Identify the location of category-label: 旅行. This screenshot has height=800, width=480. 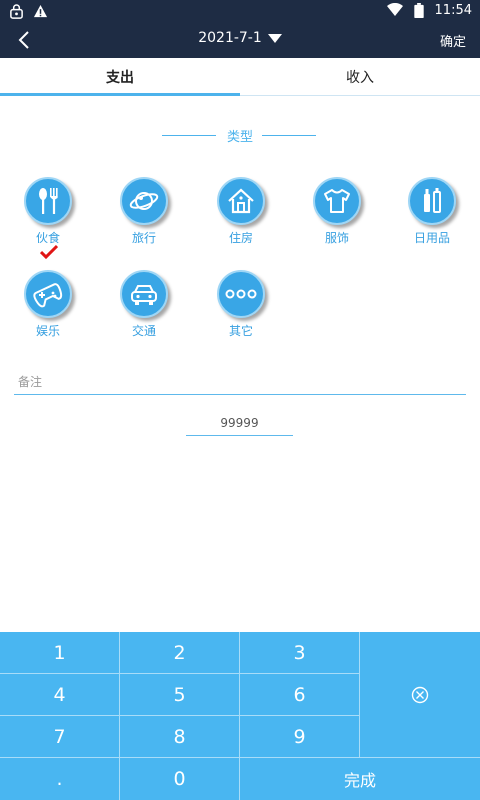
(143, 238).